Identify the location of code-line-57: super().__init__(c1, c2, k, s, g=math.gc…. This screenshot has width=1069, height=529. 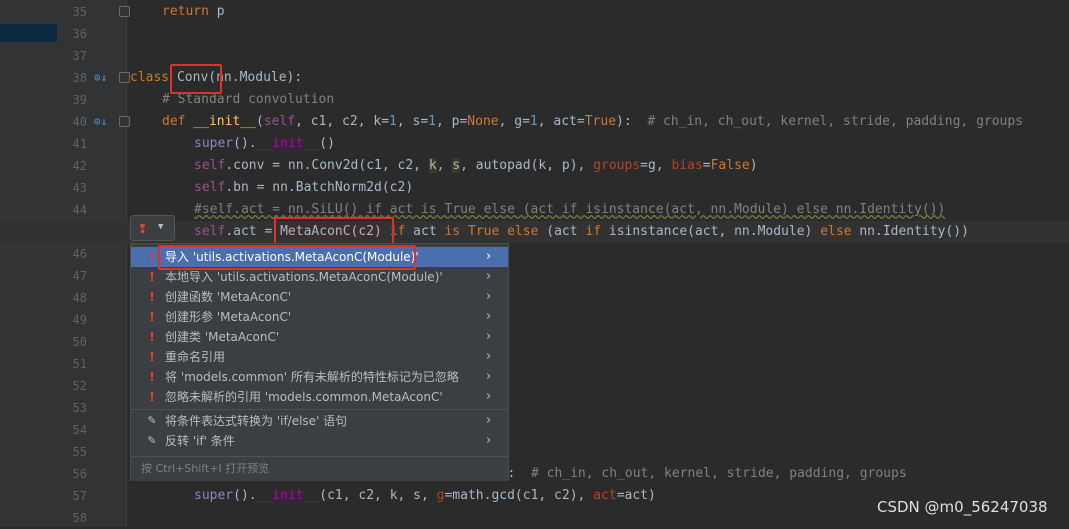
(425, 495).